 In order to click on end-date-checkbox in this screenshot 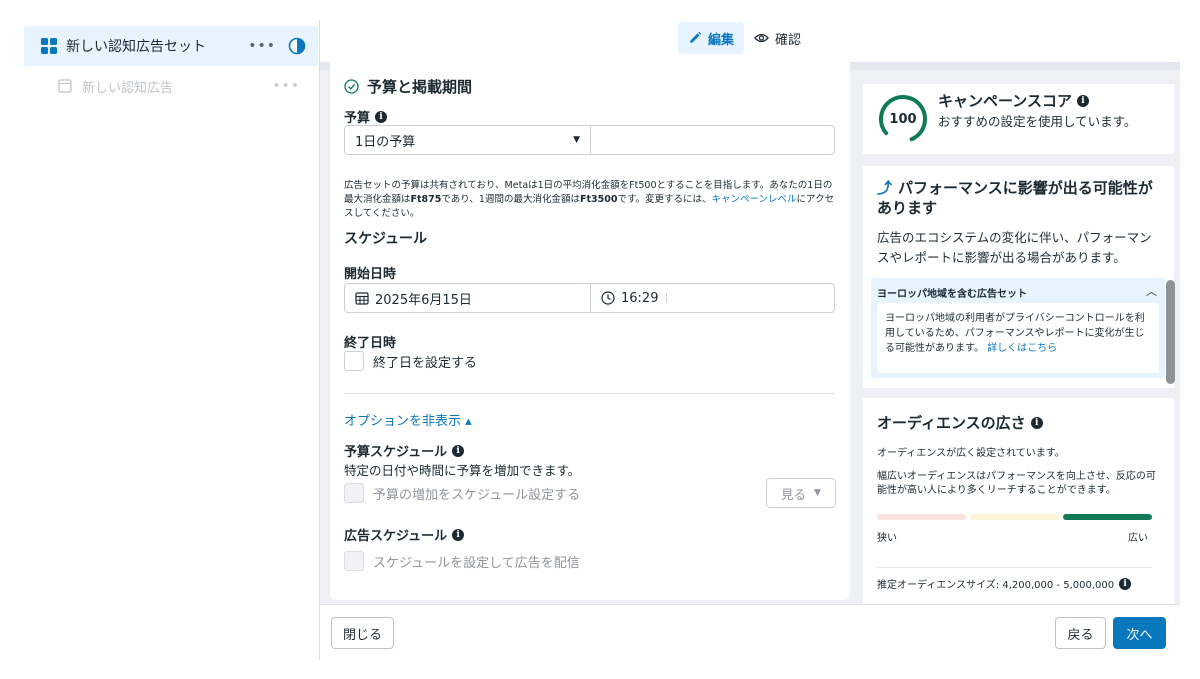, I will do `click(354, 361)`.